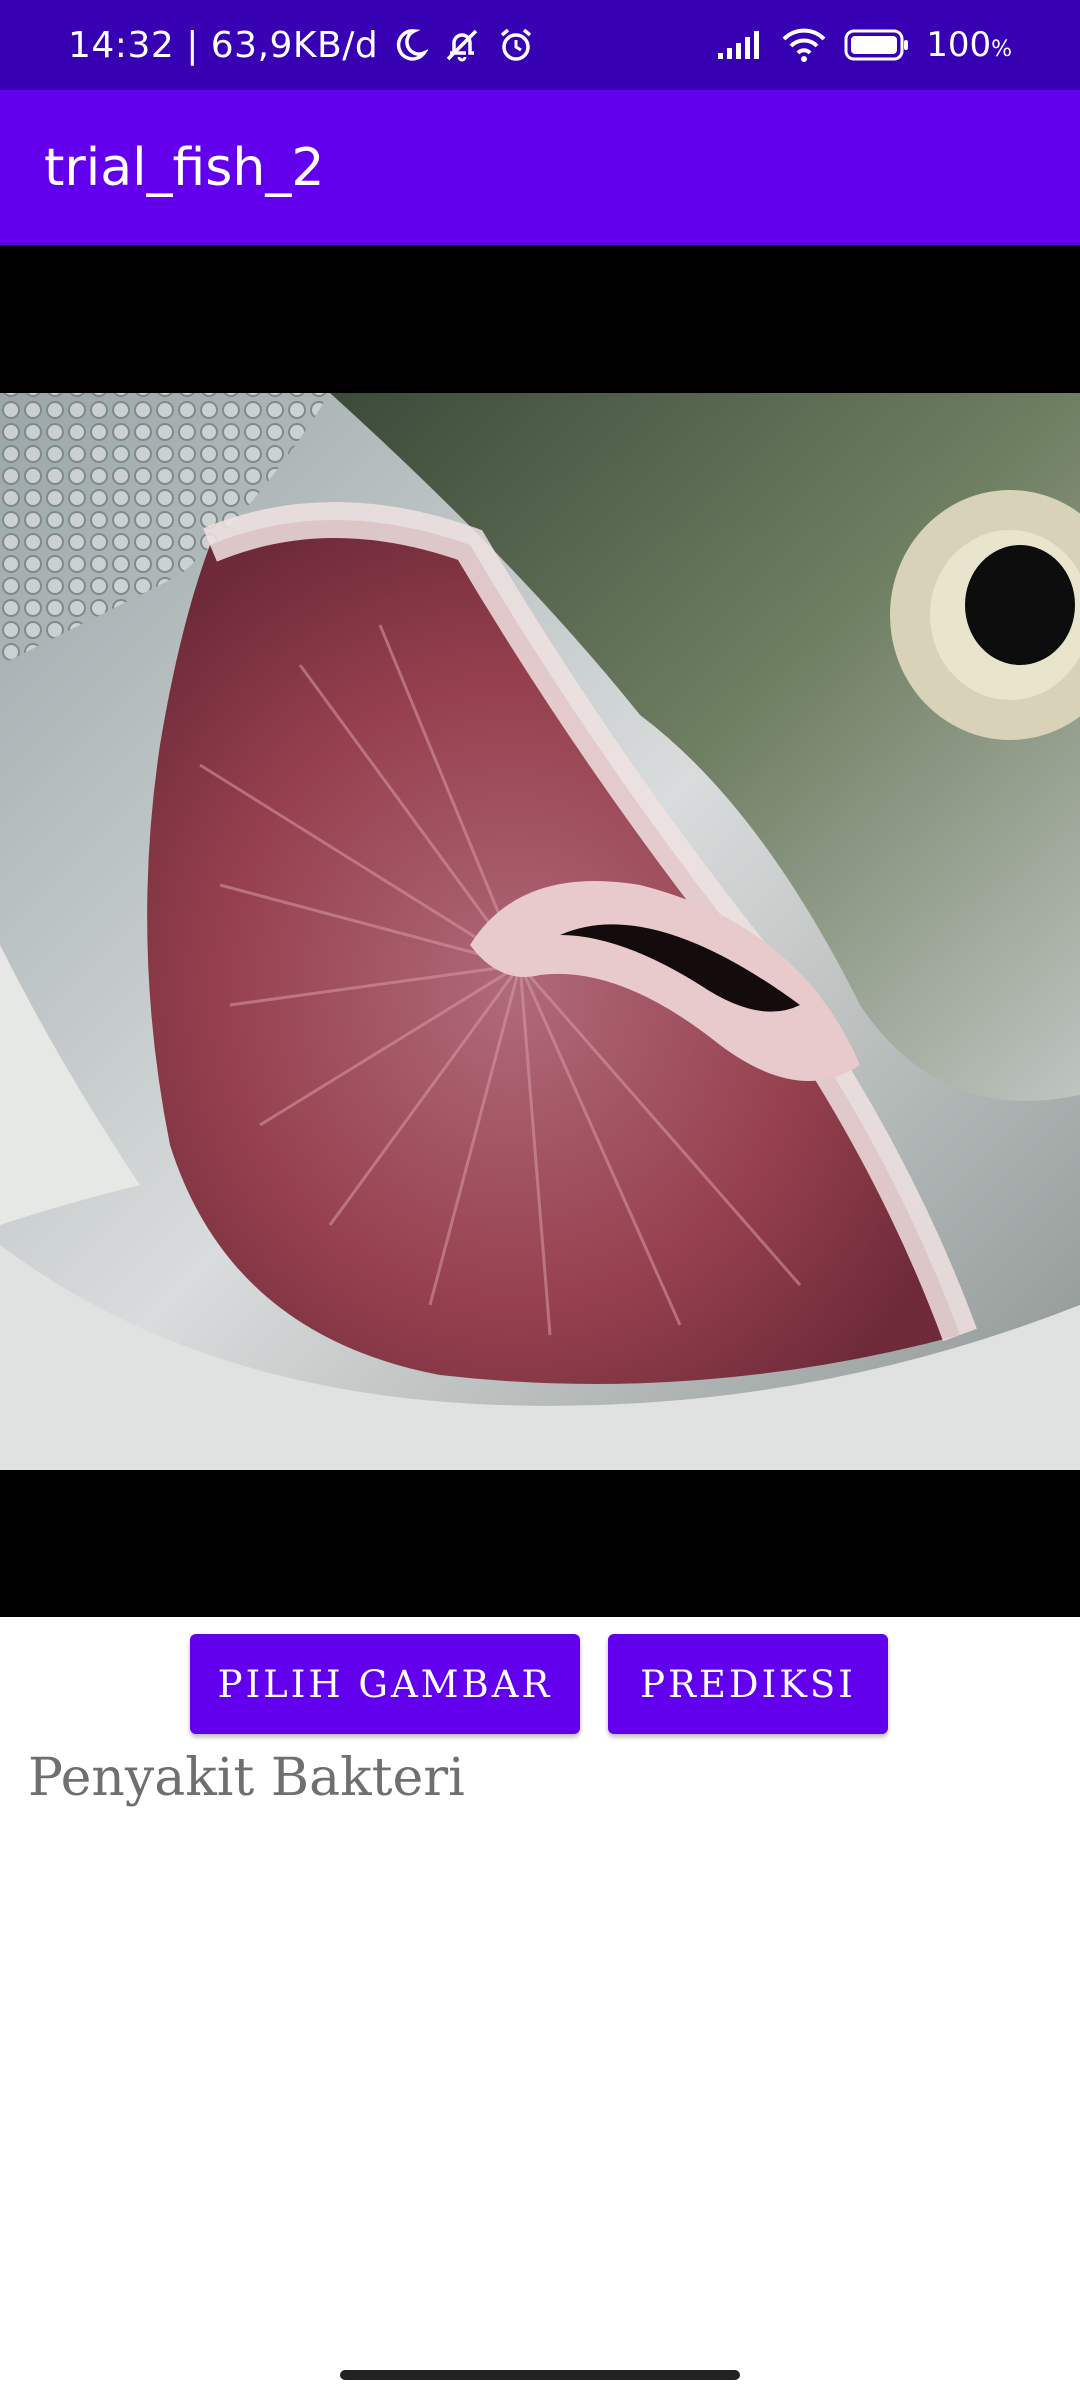  I want to click on alarm-icon, so click(516, 45).